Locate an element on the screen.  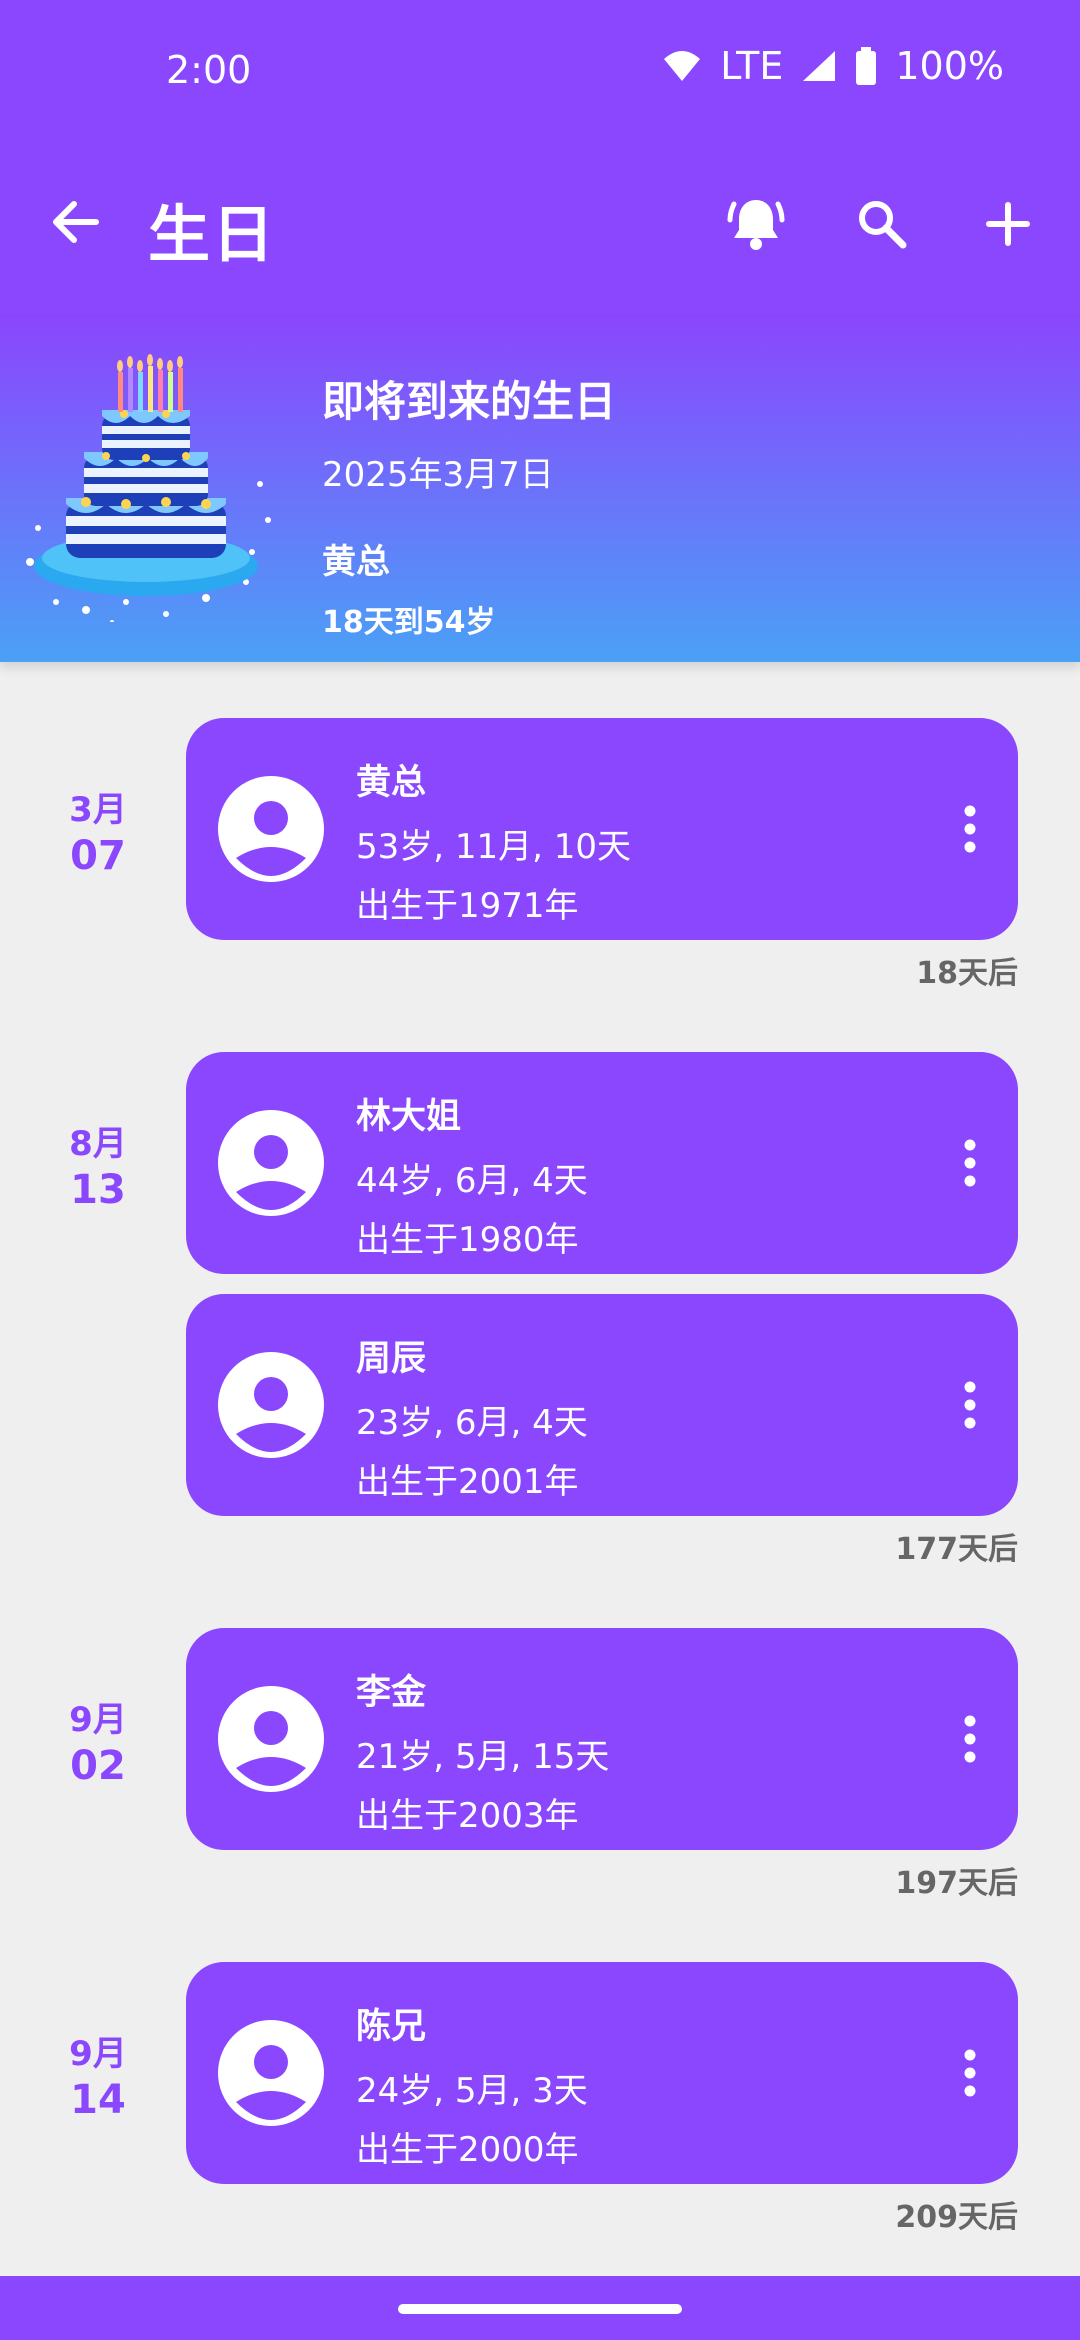
group-day: 14 is located at coordinates (98, 2100).